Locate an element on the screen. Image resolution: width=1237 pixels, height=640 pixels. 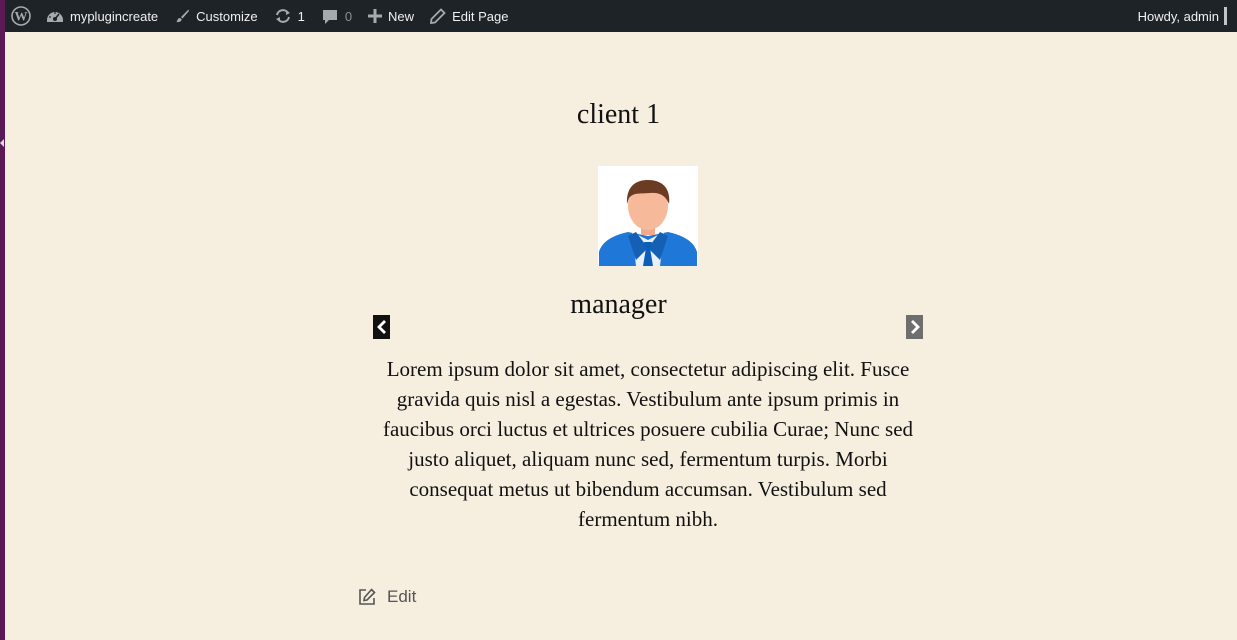
edit-square-pencil-icon is located at coordinates (367, 596).